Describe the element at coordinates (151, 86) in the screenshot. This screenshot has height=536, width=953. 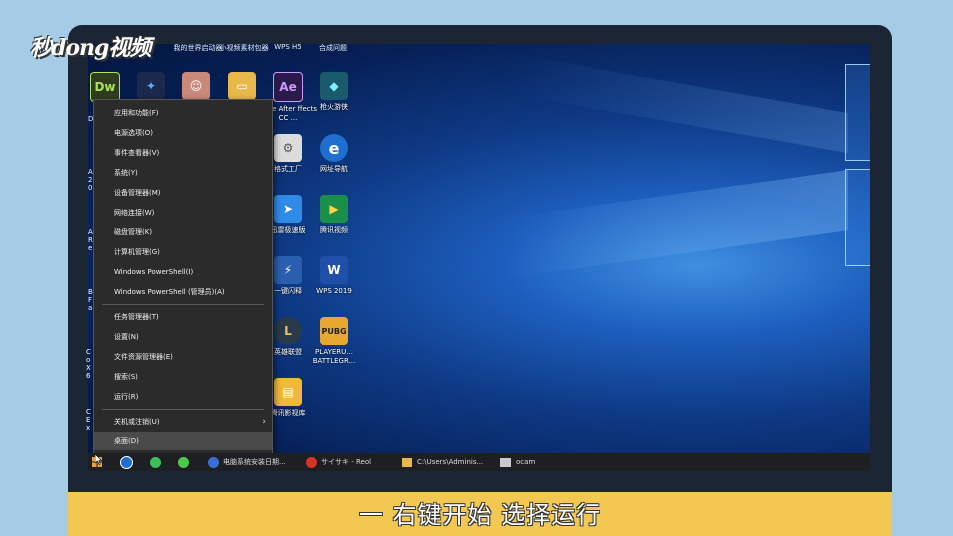
I see `star-glyph: ✦` at that location.